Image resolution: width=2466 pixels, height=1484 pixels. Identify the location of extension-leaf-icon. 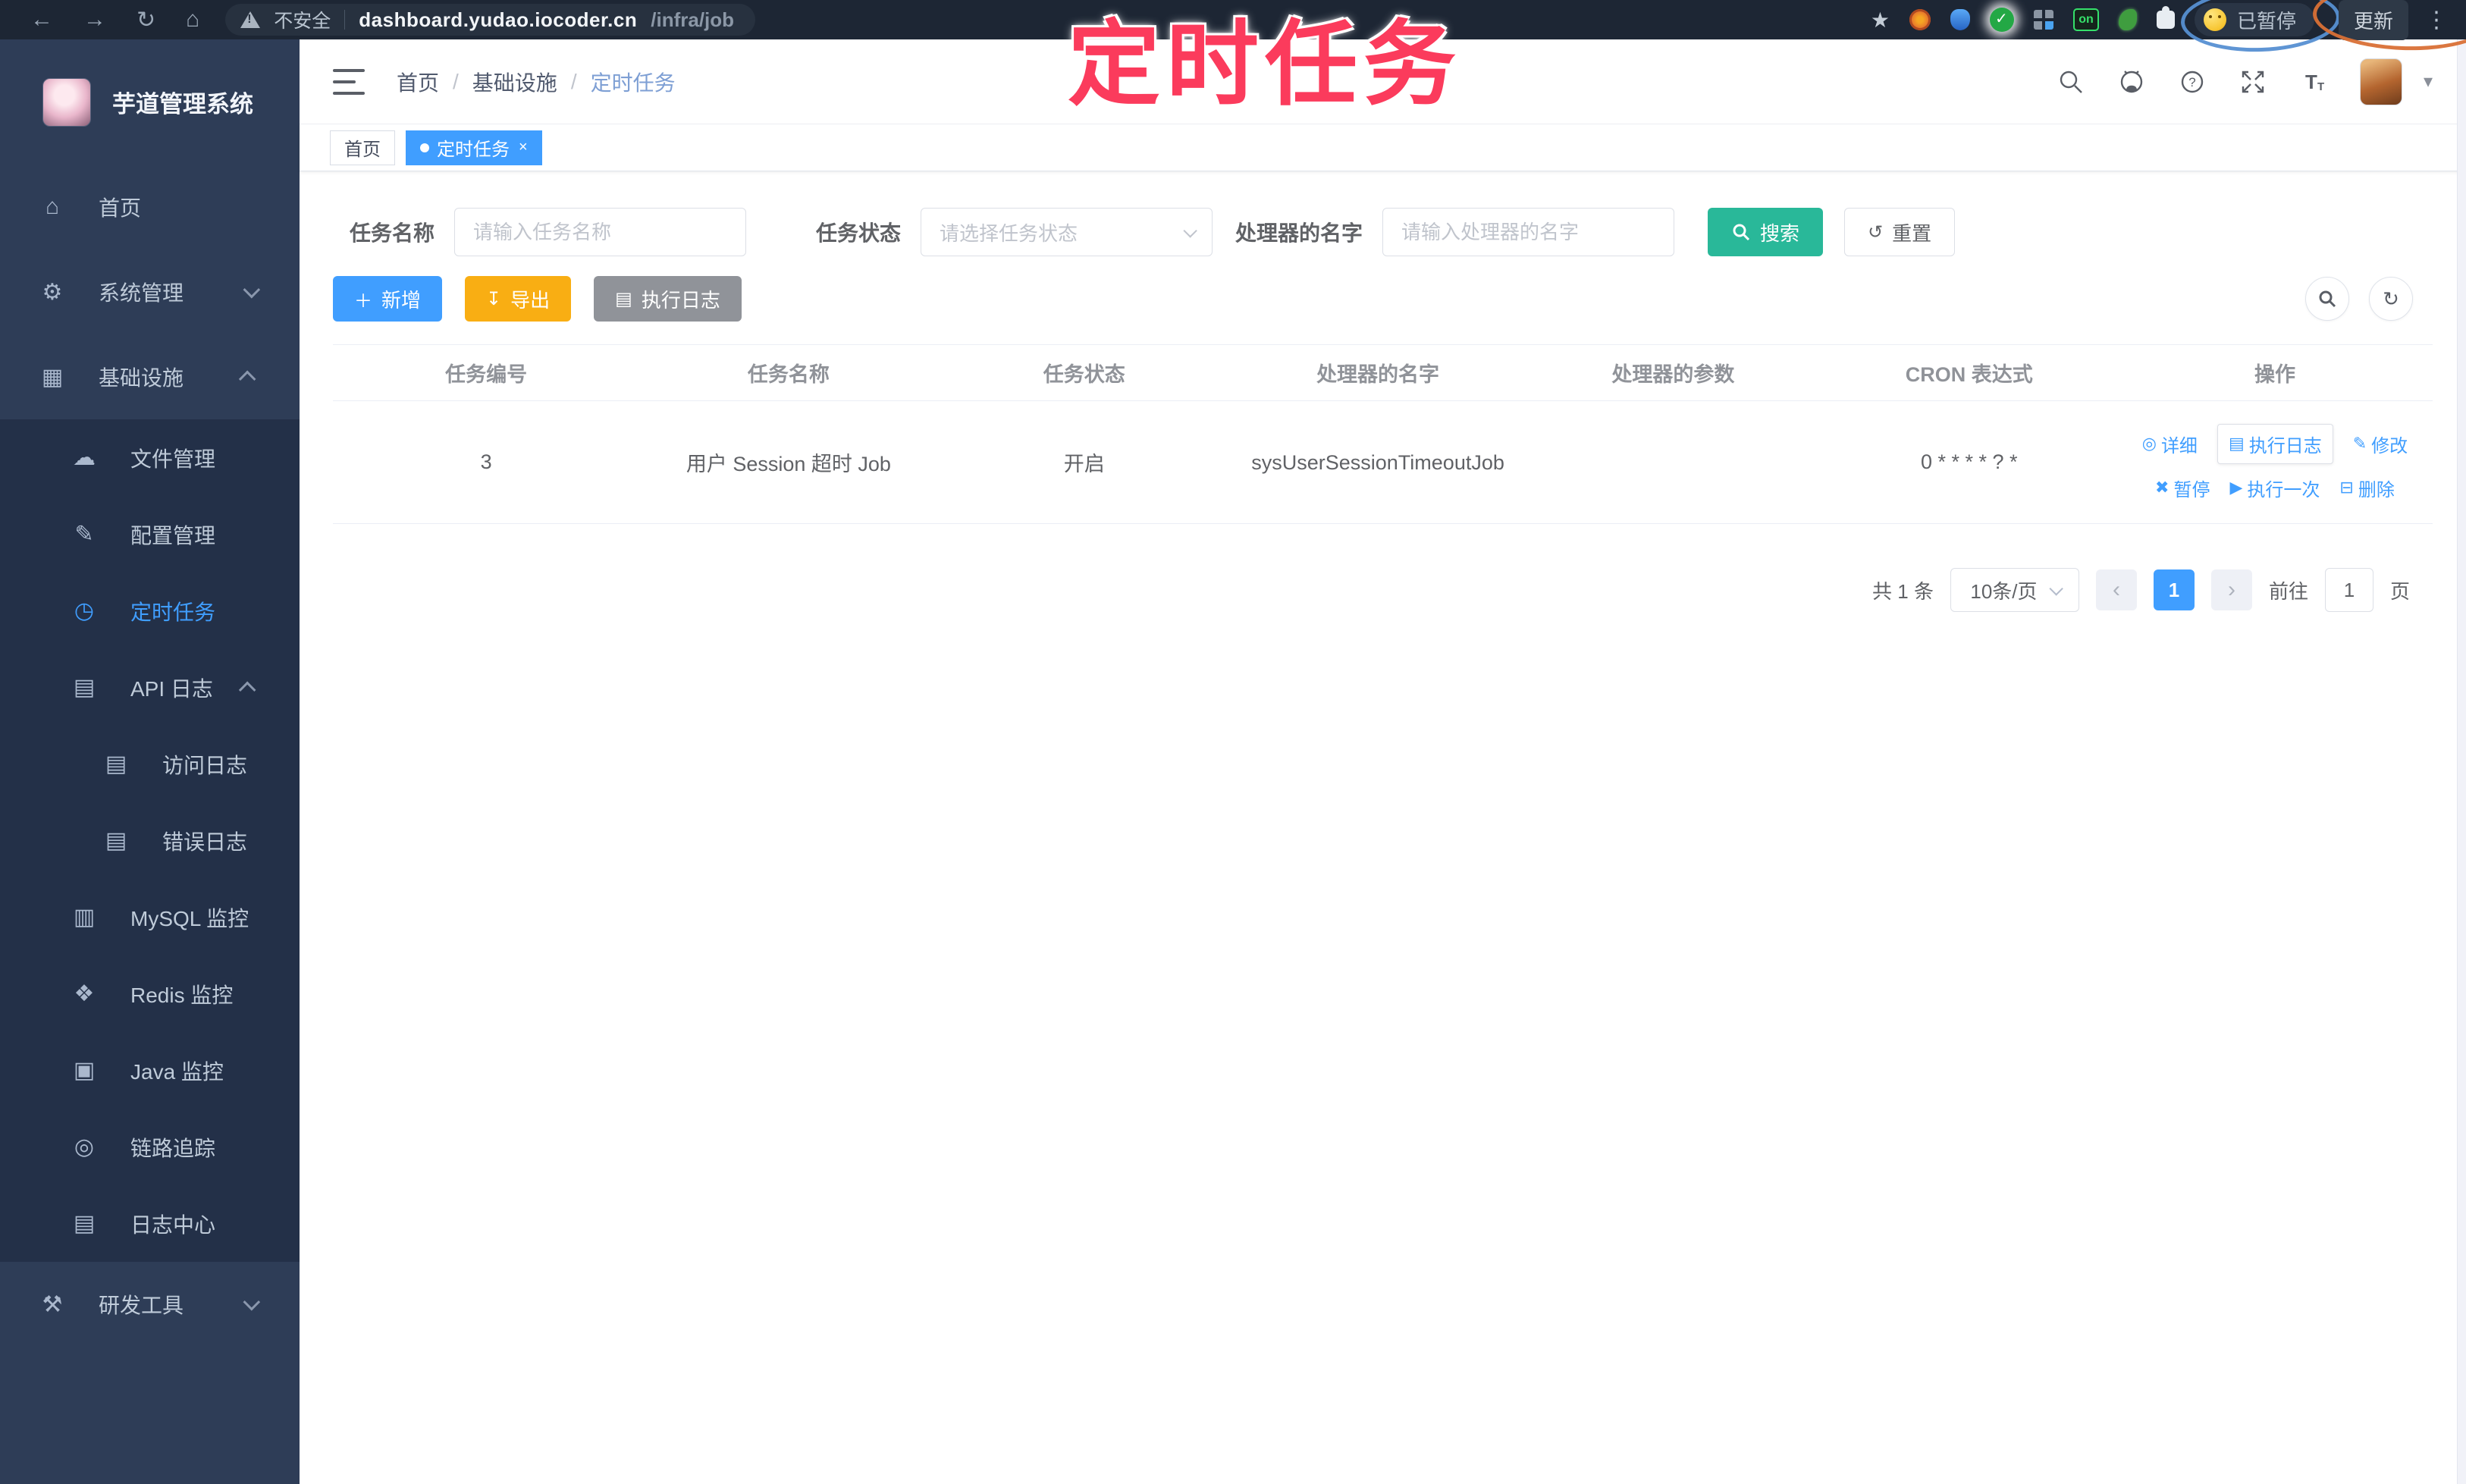
(2127, 19).